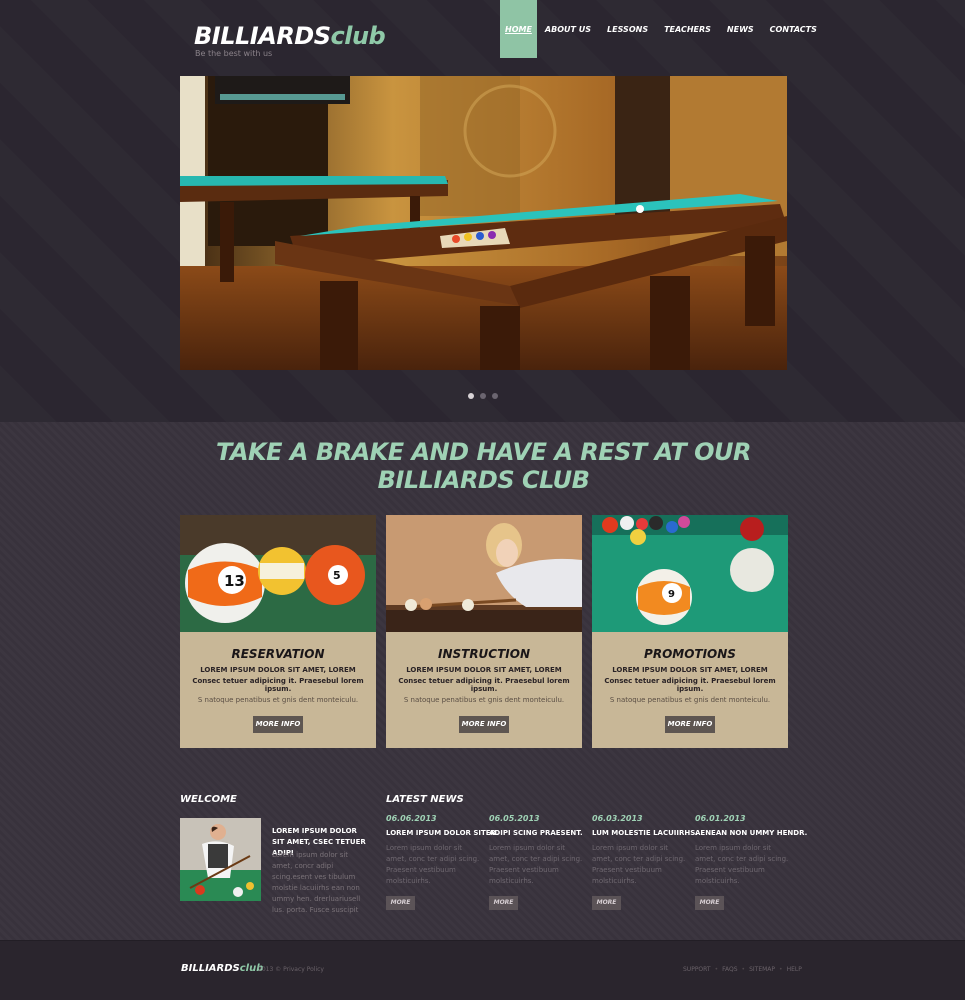 Image resolution: width=965 pixels, height=1000 pixels. What do you see at coordinates (484, 654) in the screenshot?
I see `card-title: INSTRUCTION` at bounding box center [484, 654].